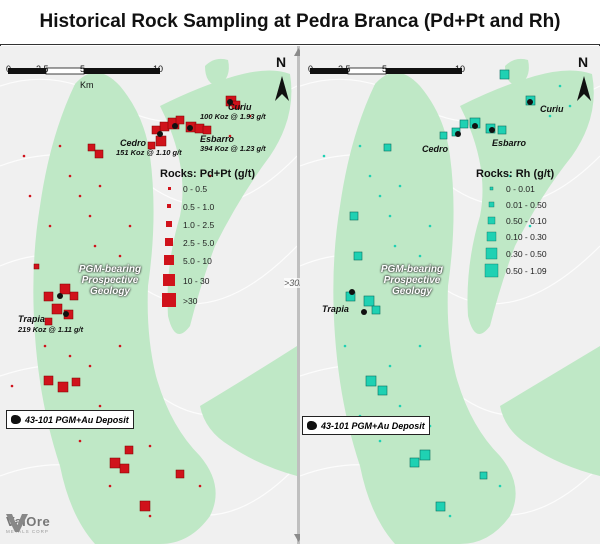 The width and height of the screenshot is (600, 544). What do you see at coordinates (208, 174) in the screenshot?
I see `legend-title-left: Rocks: Pd+Pt (g/t)` at bounding box center [208, 174].